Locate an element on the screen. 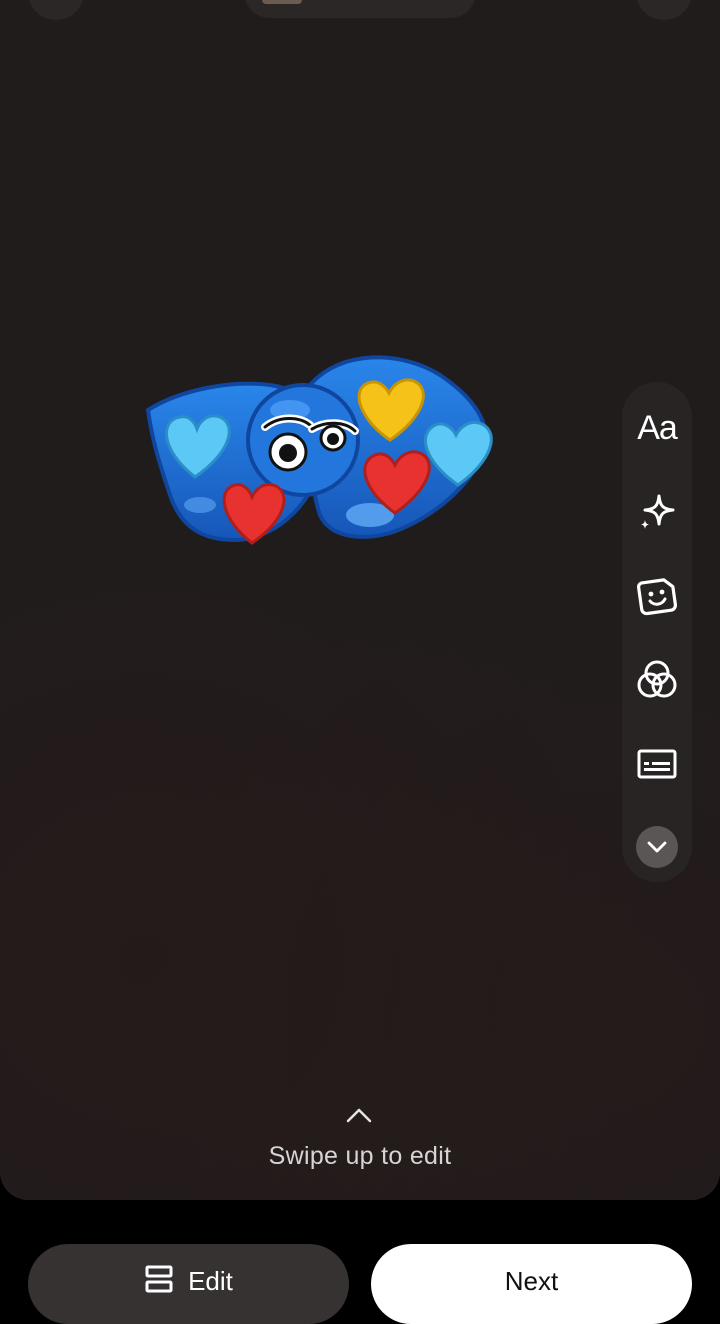 This screenshot has height=1324, width=720. sticker-button is located at coordinates (657, 596).